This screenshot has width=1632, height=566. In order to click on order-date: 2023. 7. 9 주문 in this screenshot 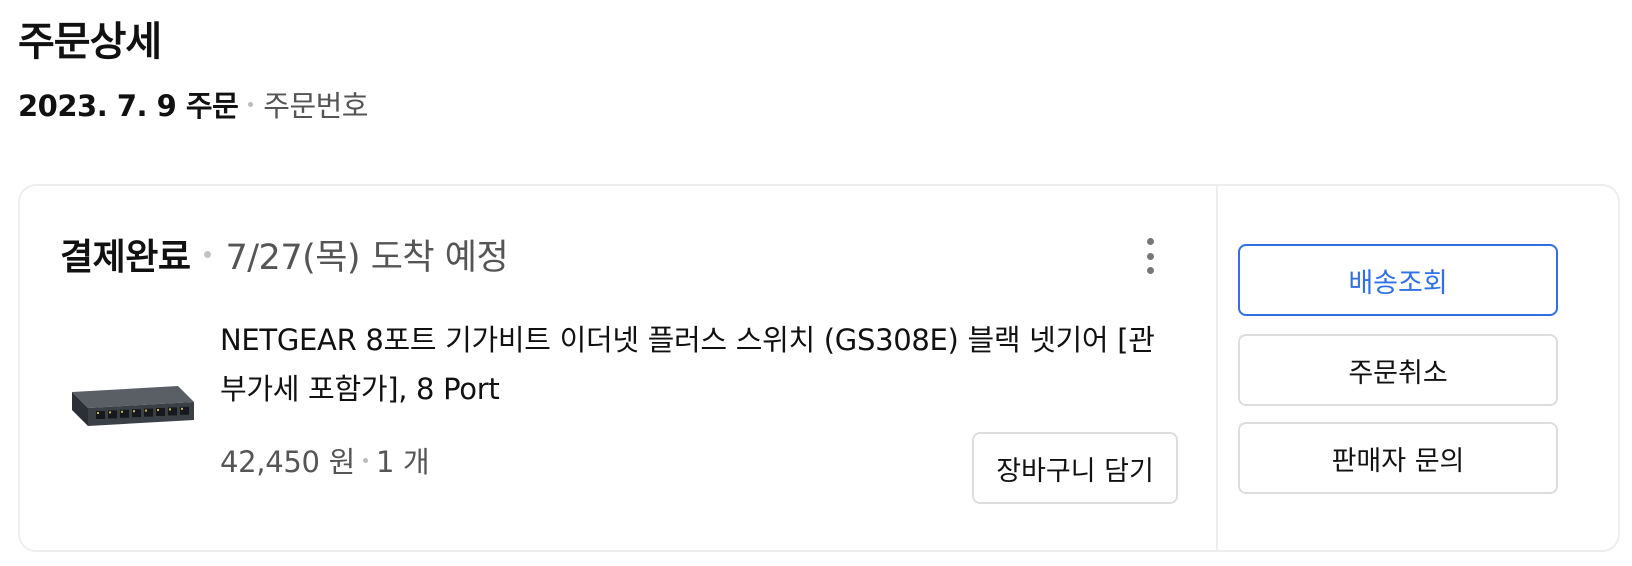, I will do `click(128, 106)`.